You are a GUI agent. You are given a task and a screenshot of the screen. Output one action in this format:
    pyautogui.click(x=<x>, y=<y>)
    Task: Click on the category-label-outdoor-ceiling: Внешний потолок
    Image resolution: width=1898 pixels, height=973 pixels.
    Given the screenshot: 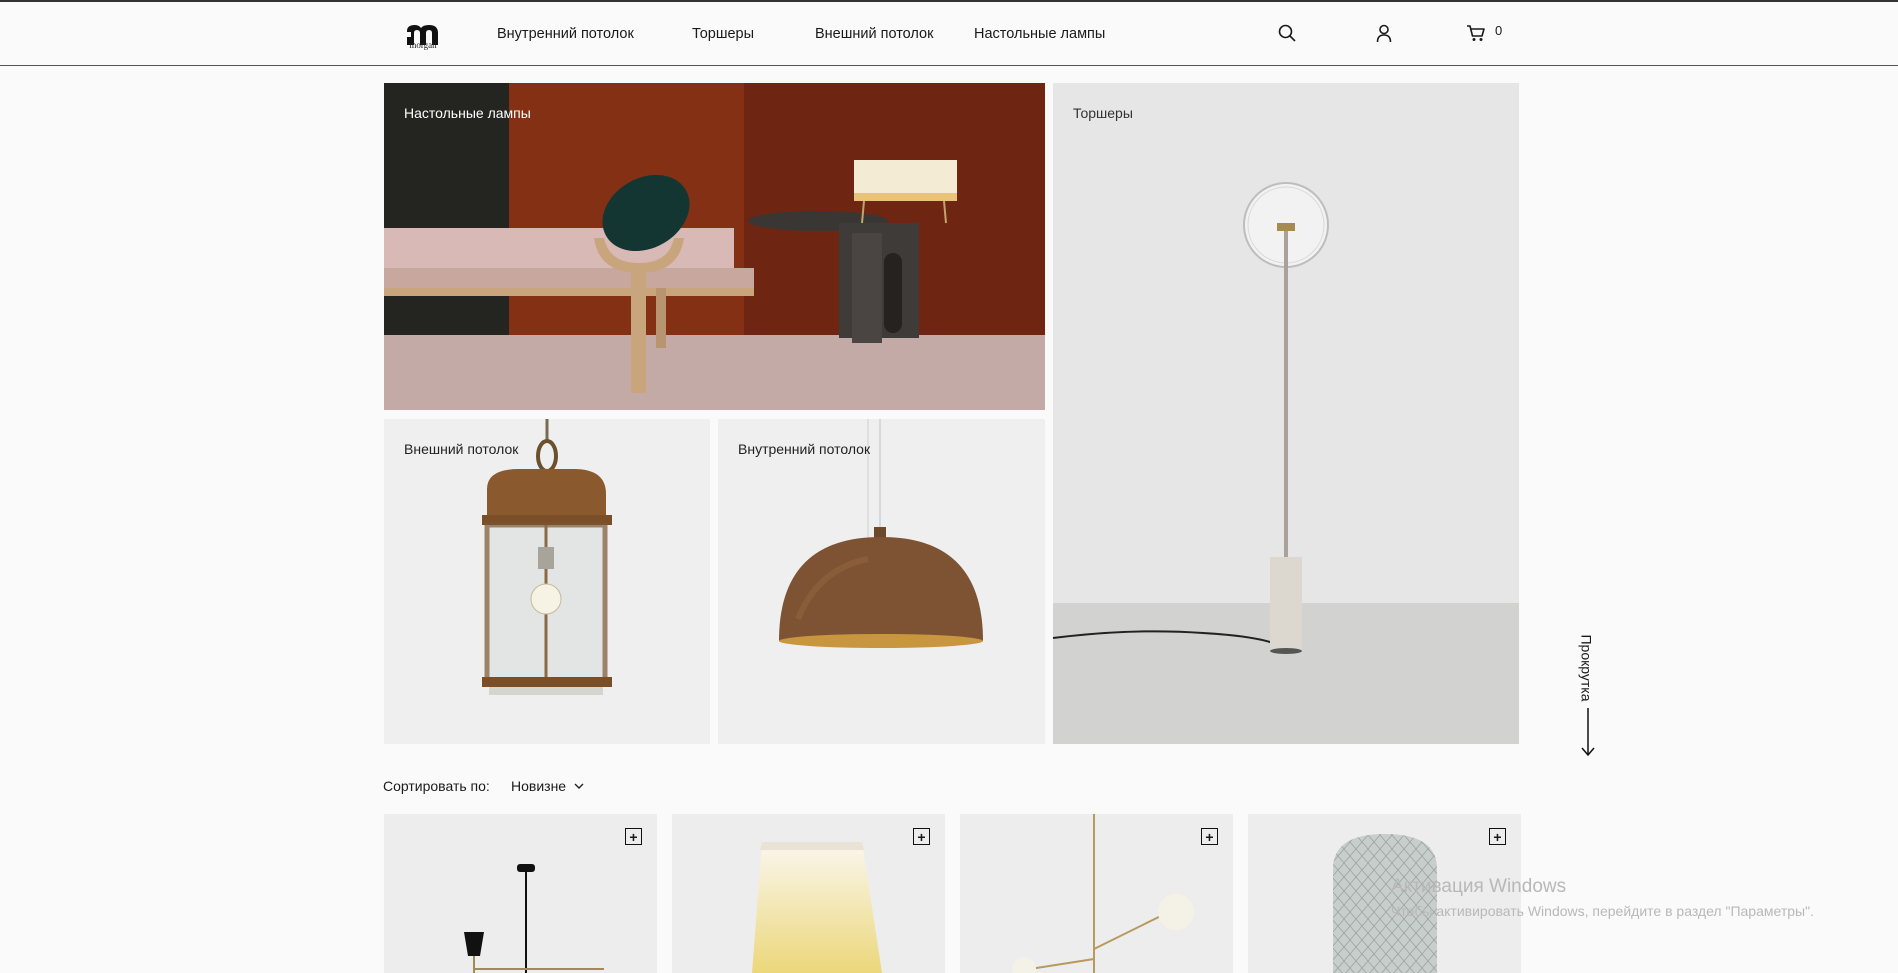 What is the action you would take?
    pyautogui.click(x=461, y=449)
    